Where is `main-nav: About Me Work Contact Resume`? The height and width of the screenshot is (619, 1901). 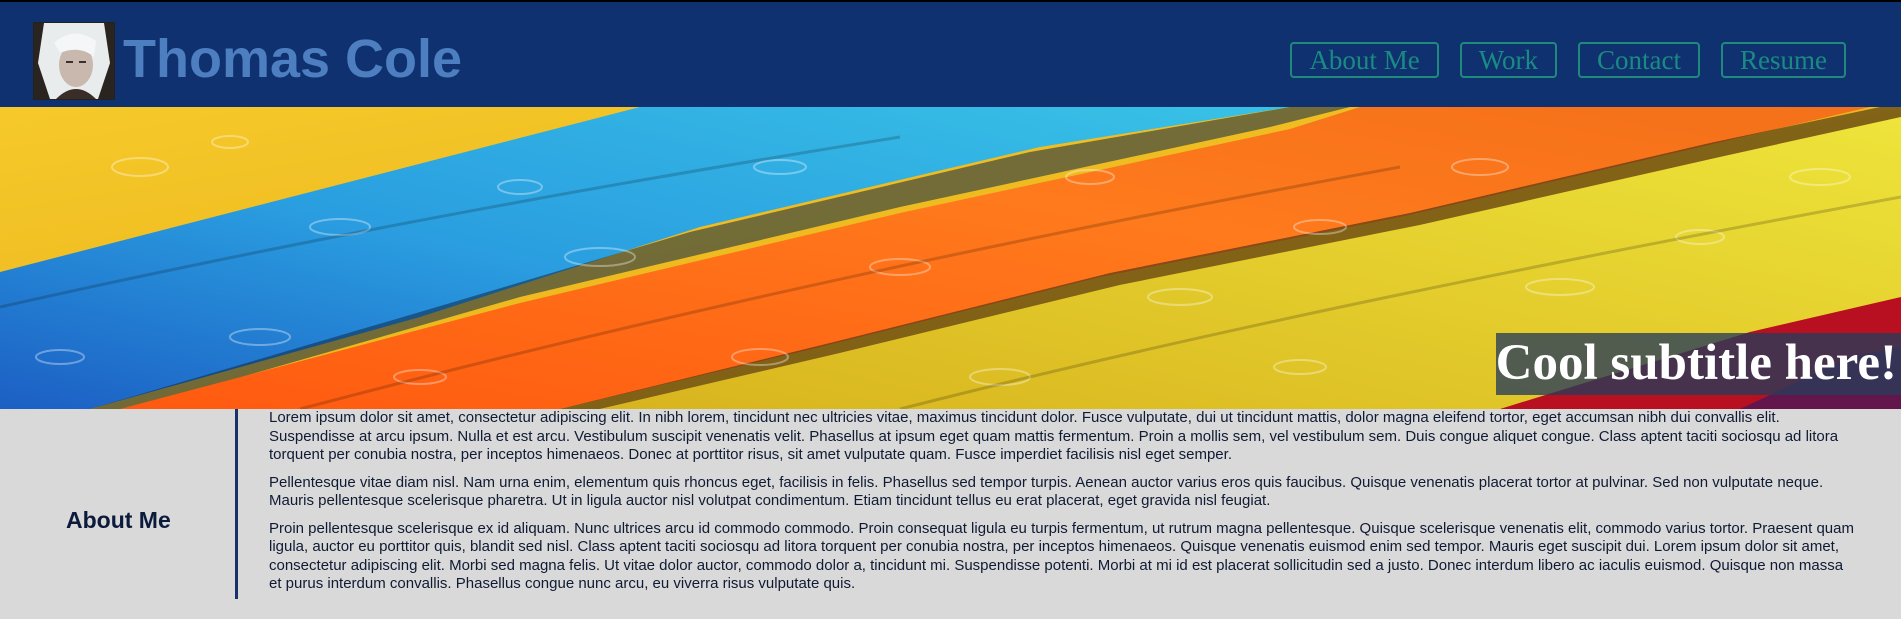
main-nav: About Me Work Contact Resume is located at coordinates (1568, 60).